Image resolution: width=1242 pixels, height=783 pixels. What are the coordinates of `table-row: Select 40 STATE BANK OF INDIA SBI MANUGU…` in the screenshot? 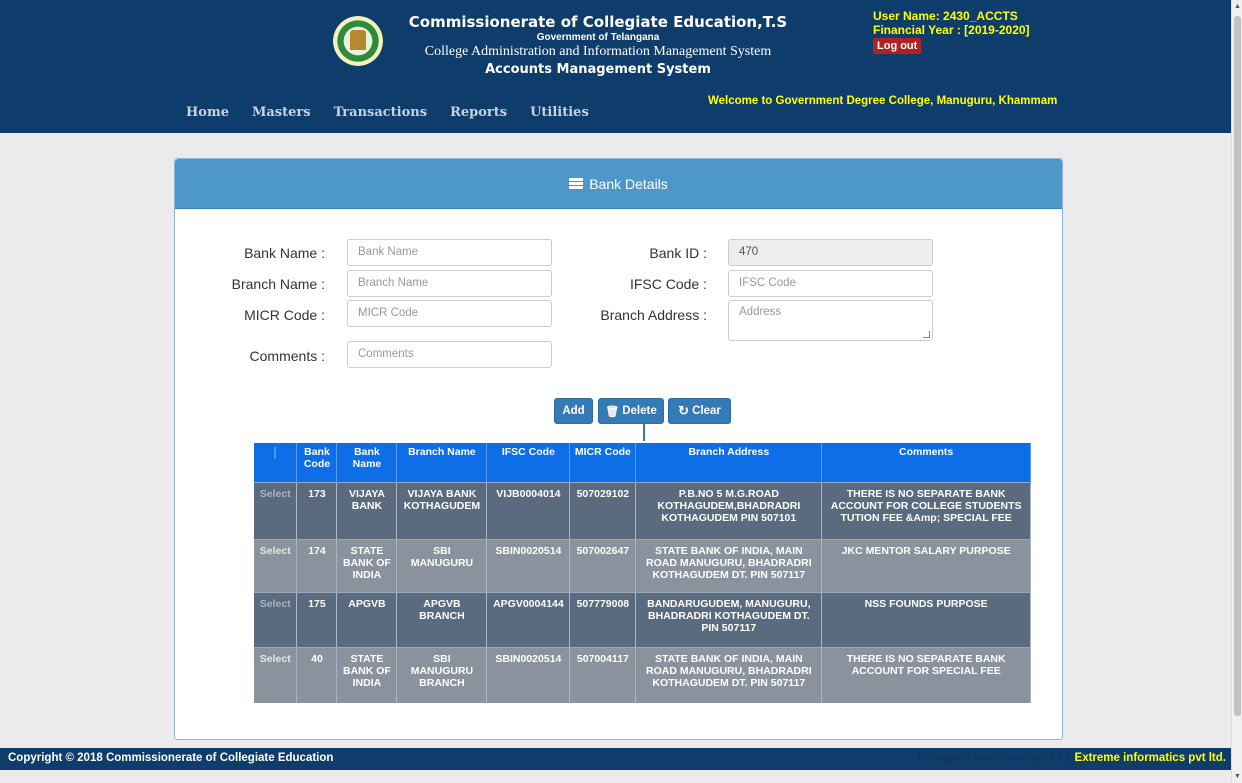 It's located at (642, 674).